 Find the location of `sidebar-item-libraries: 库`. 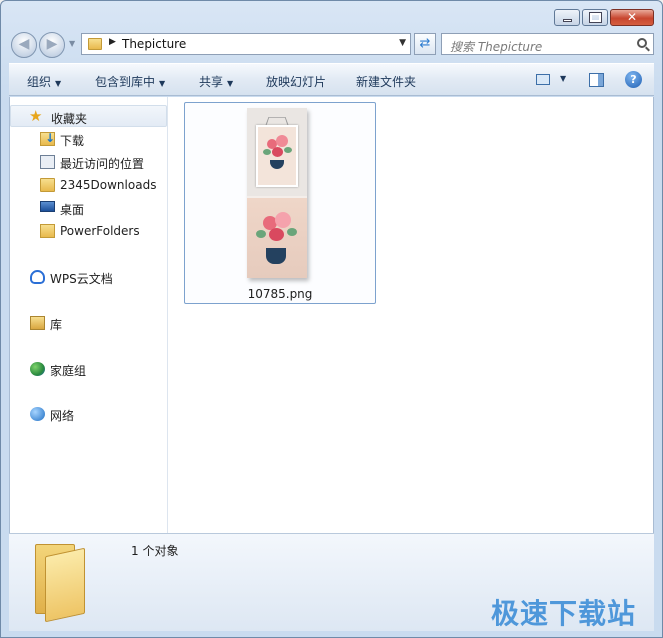

sidebar-item-libraries: 库 is located at coordinates (88, 323).